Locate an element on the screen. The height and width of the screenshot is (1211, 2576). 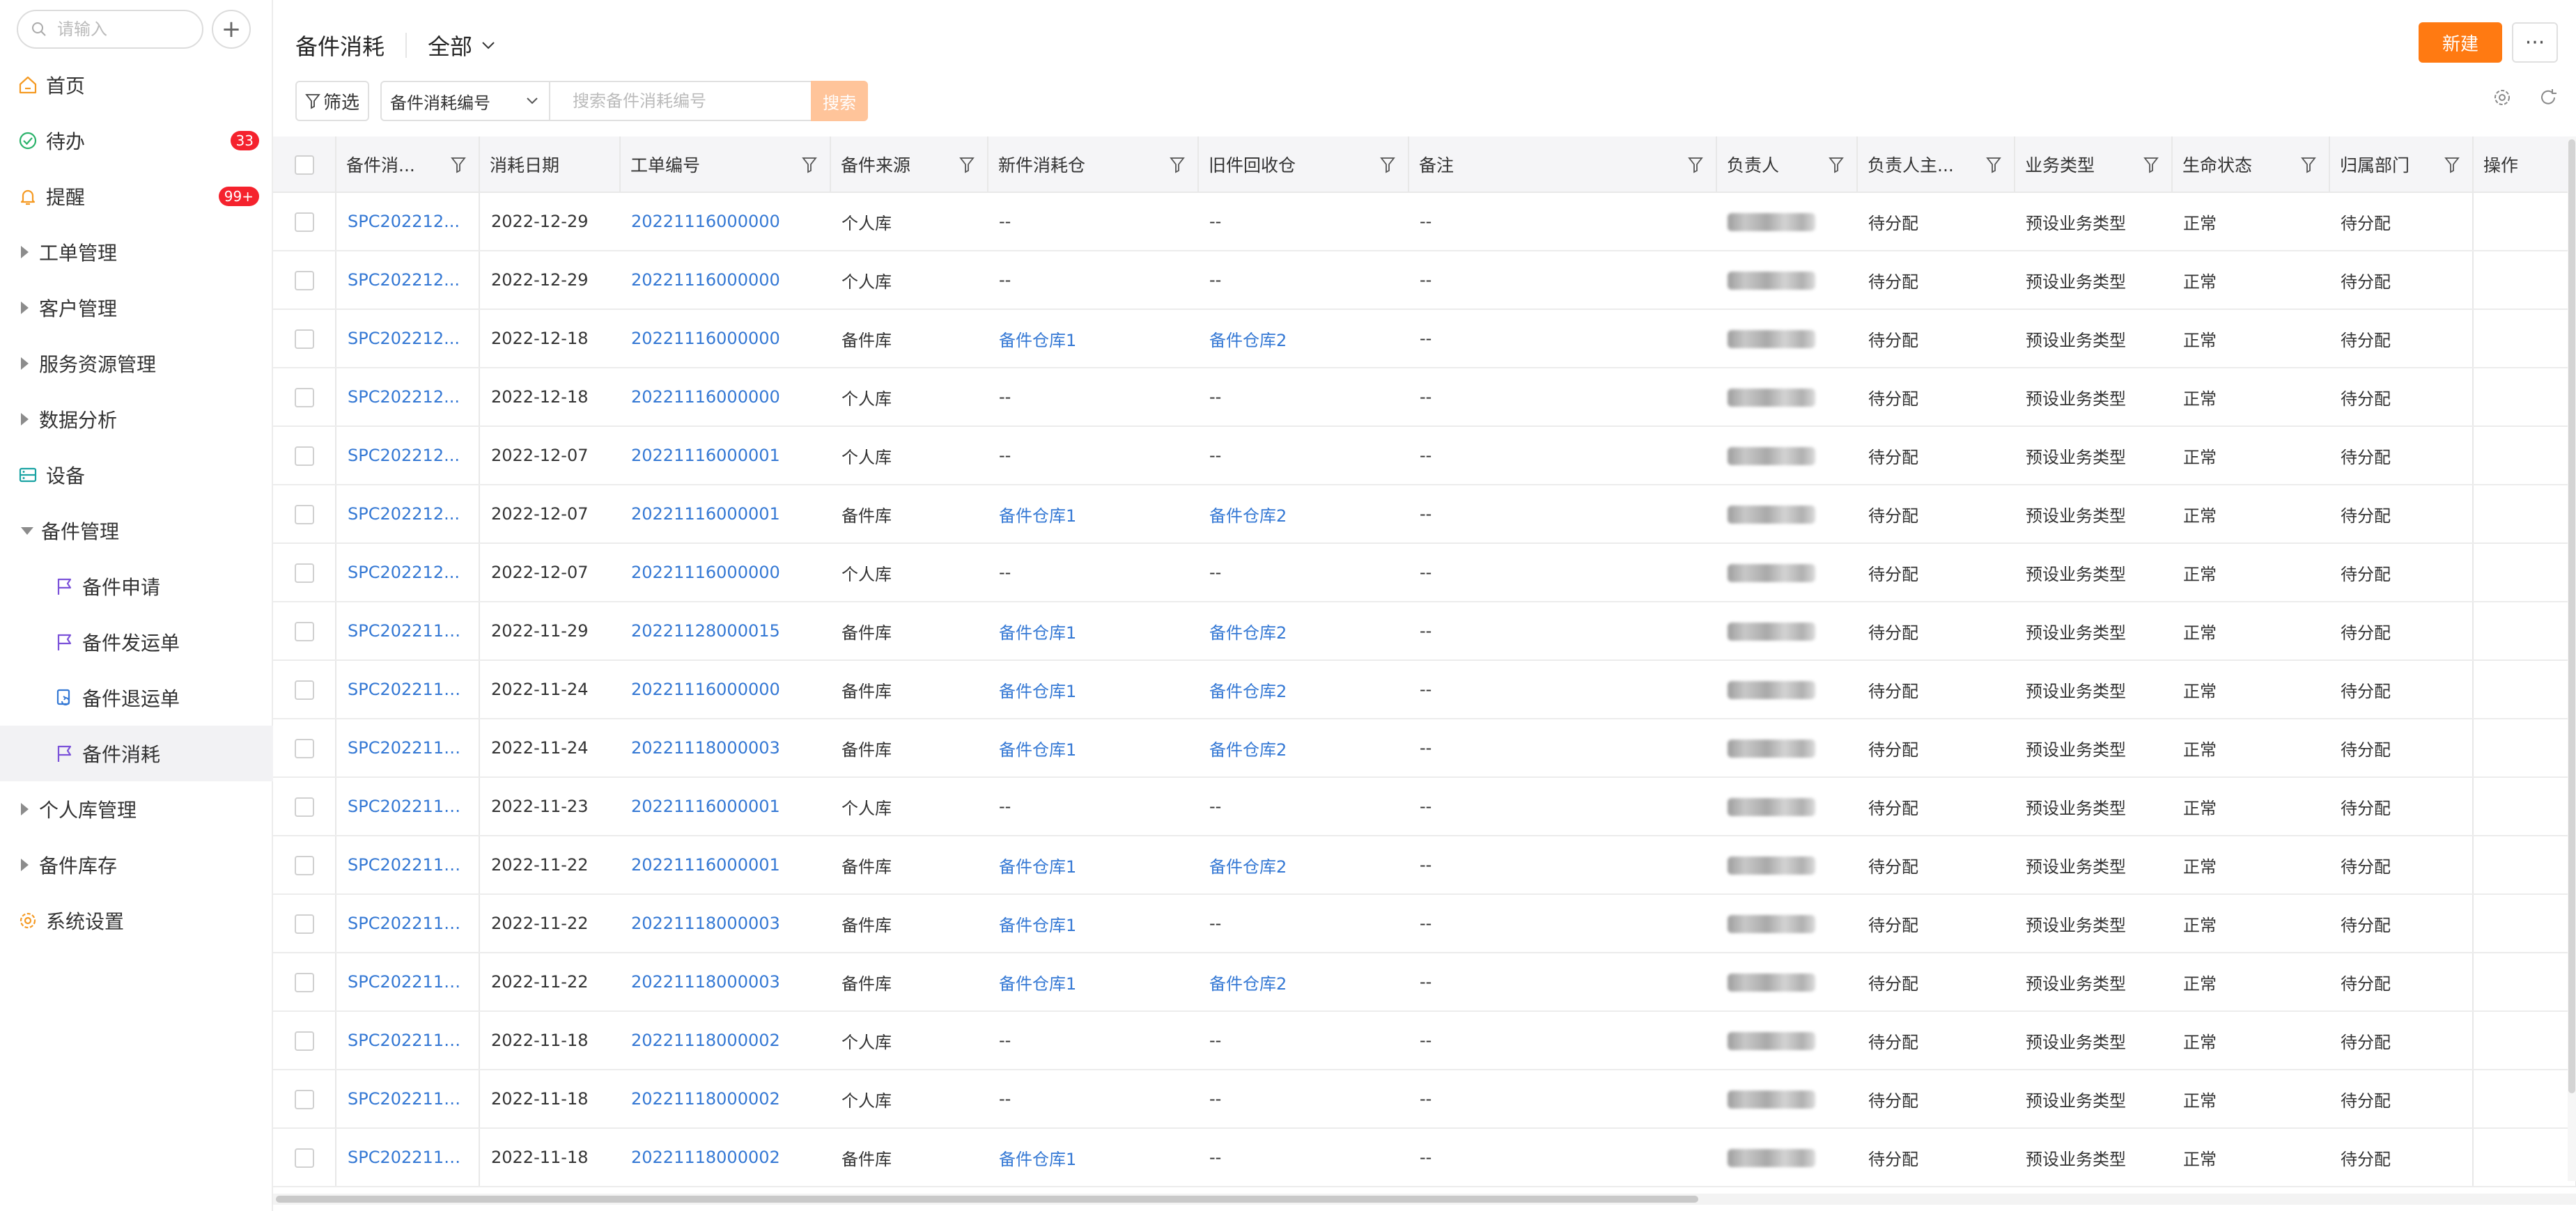
sidebar-search-box is located at coordinates (110, 29).